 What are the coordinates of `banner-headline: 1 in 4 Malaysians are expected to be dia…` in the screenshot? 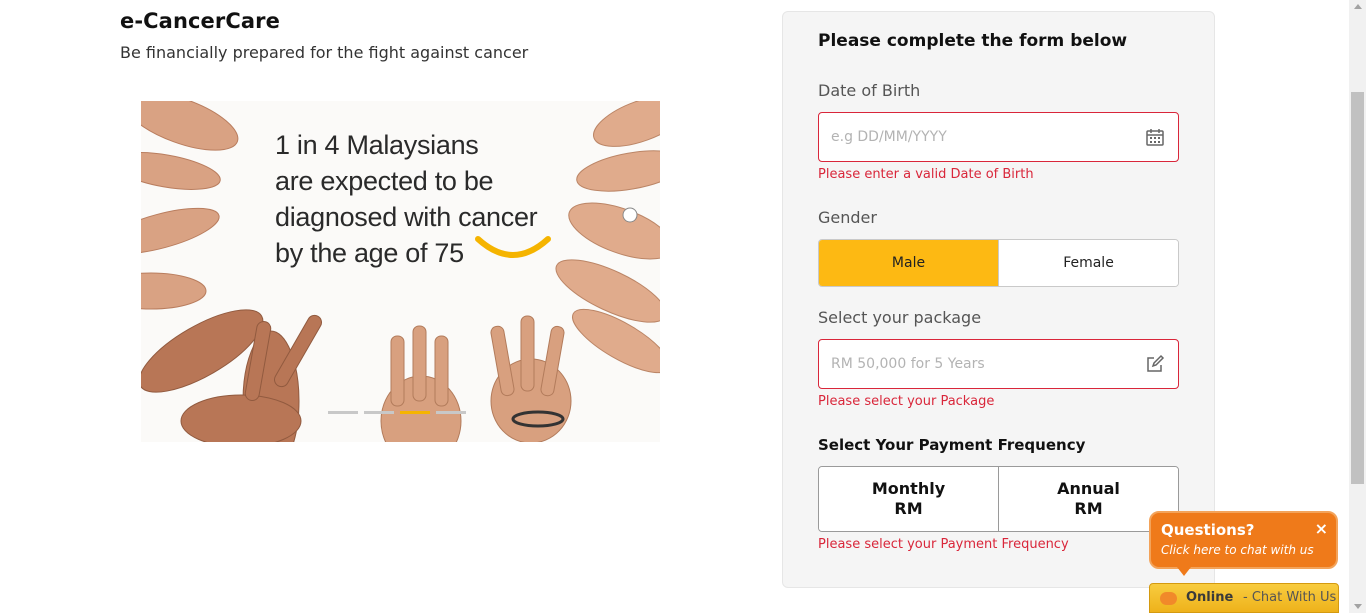 It's located at (406, 199).